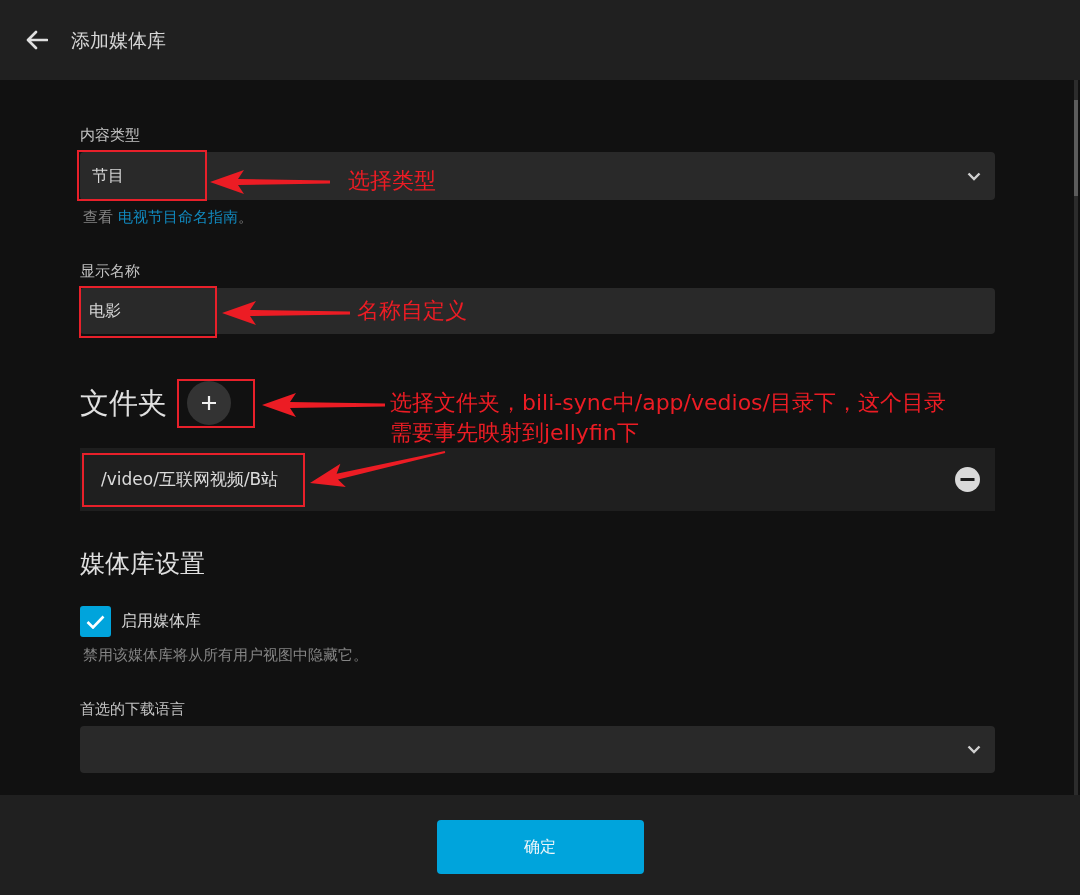 The width and height of the screenshot is (1080, 895). I want to click on folder-path: /video/互联网视频/B站, so click(190, 479).